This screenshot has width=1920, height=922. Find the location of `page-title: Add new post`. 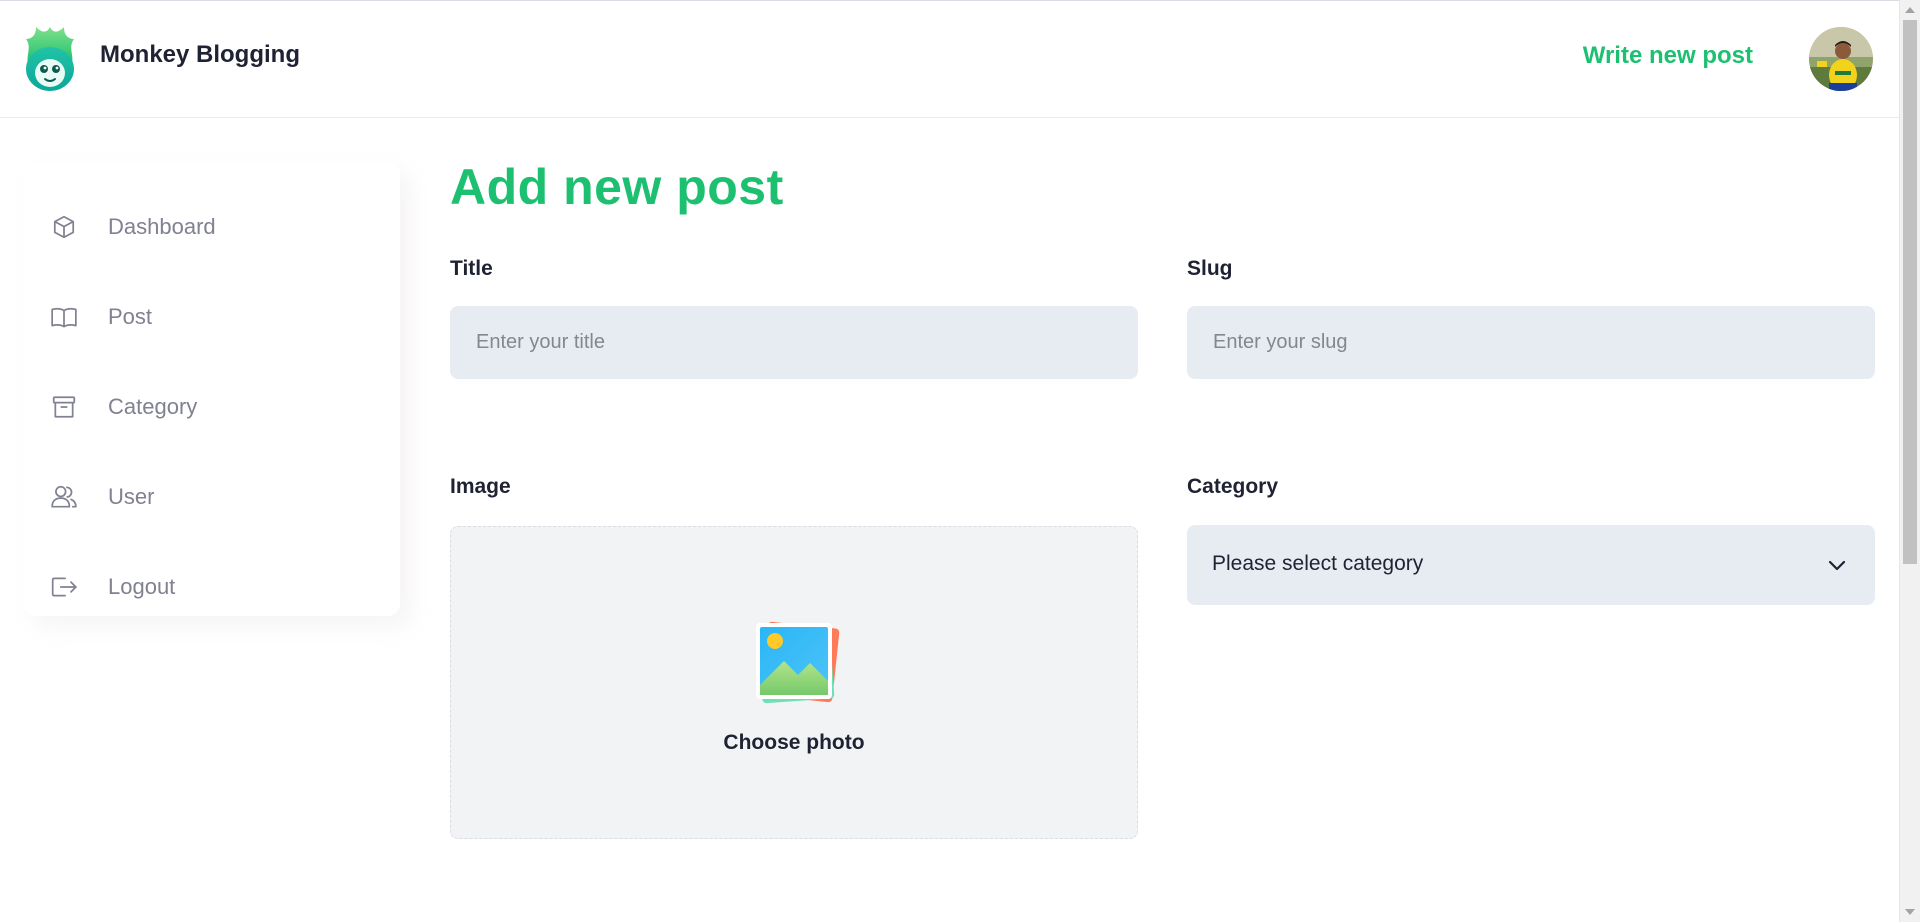

page-title: Add new post is located at coordinates (617, 187).